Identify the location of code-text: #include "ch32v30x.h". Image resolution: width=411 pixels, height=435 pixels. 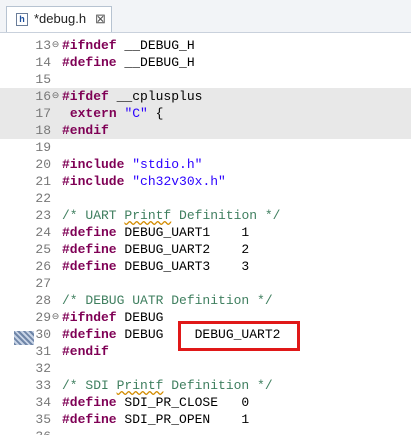
(144, 181).